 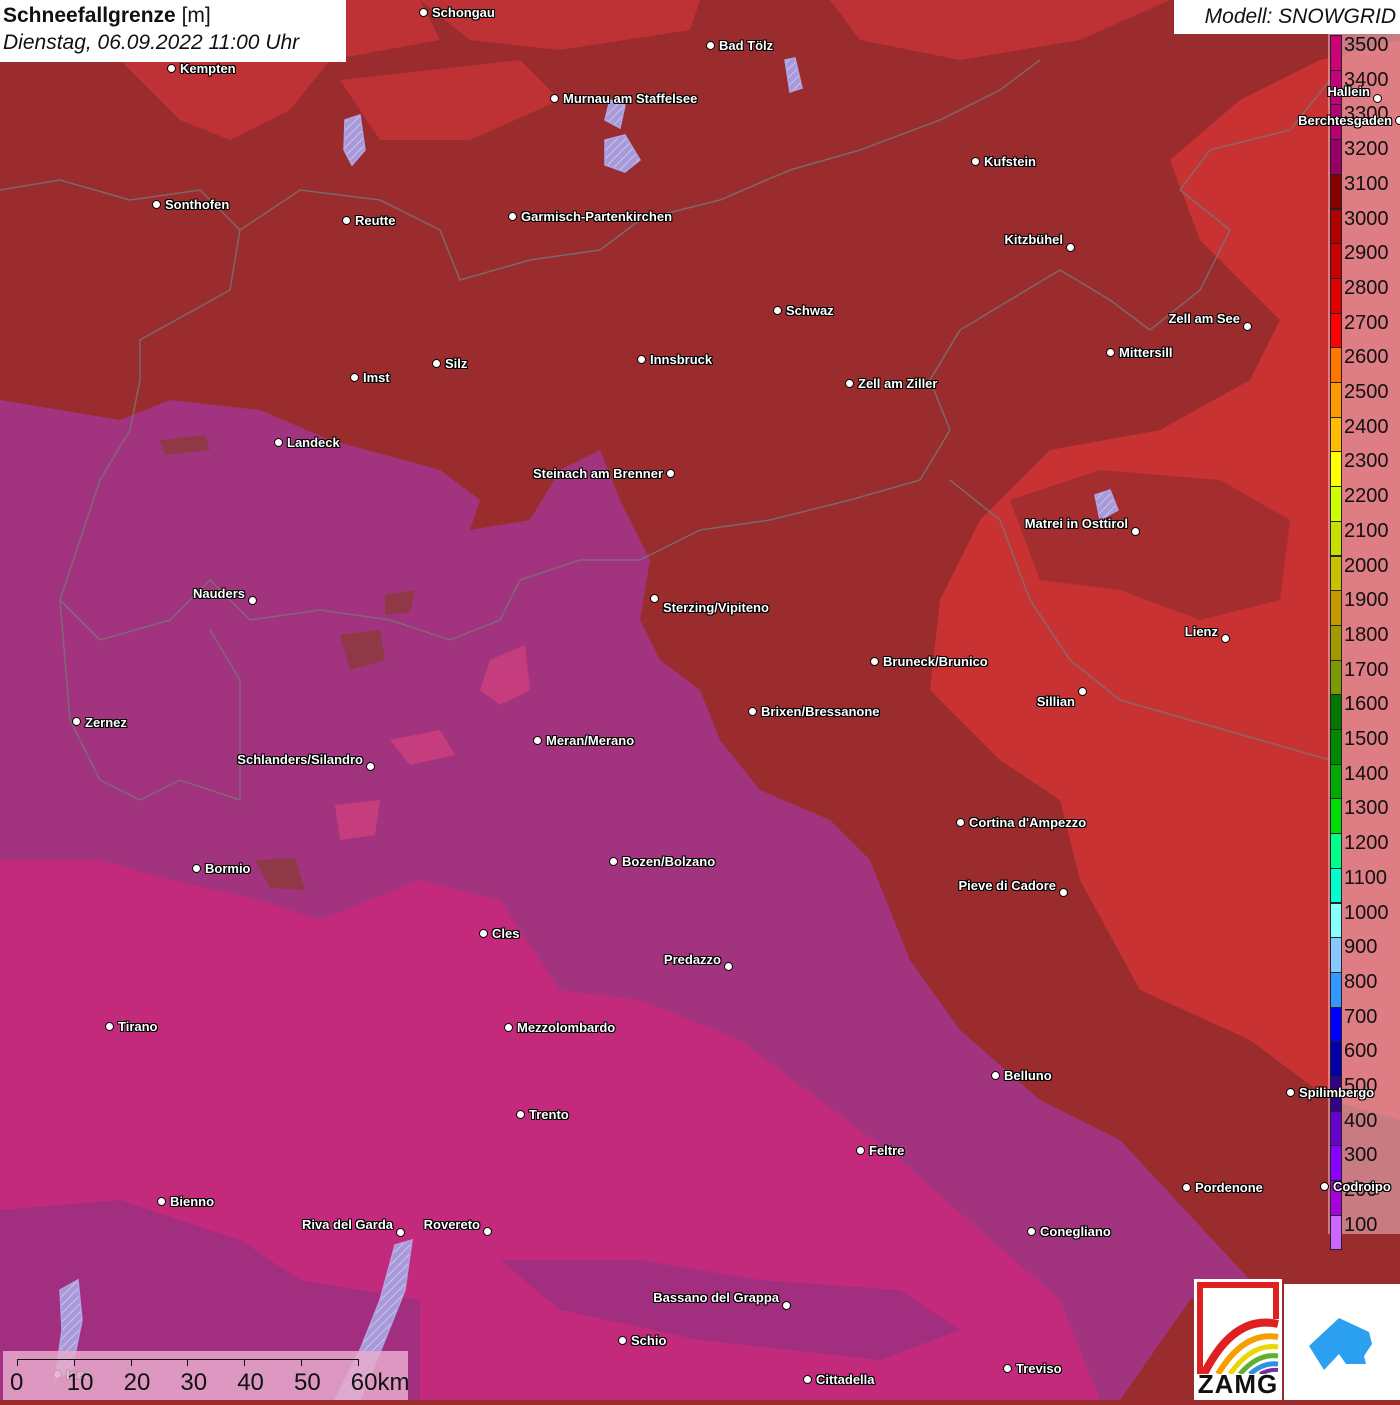 I want to click on legend-label: 1000, so click(x=1366, y=912).